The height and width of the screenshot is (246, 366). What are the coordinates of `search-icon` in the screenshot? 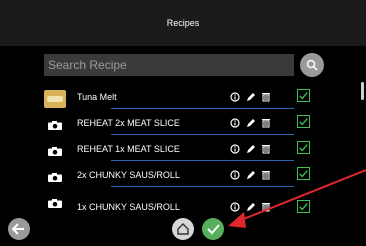 It's located at (312, 65).